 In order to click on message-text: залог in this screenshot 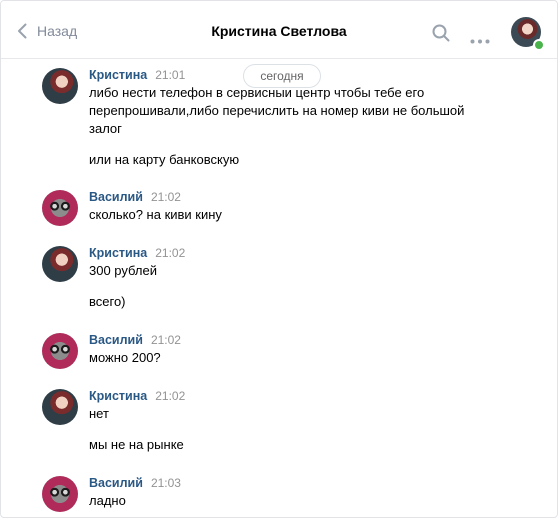, I will do `click(105, 128)`.